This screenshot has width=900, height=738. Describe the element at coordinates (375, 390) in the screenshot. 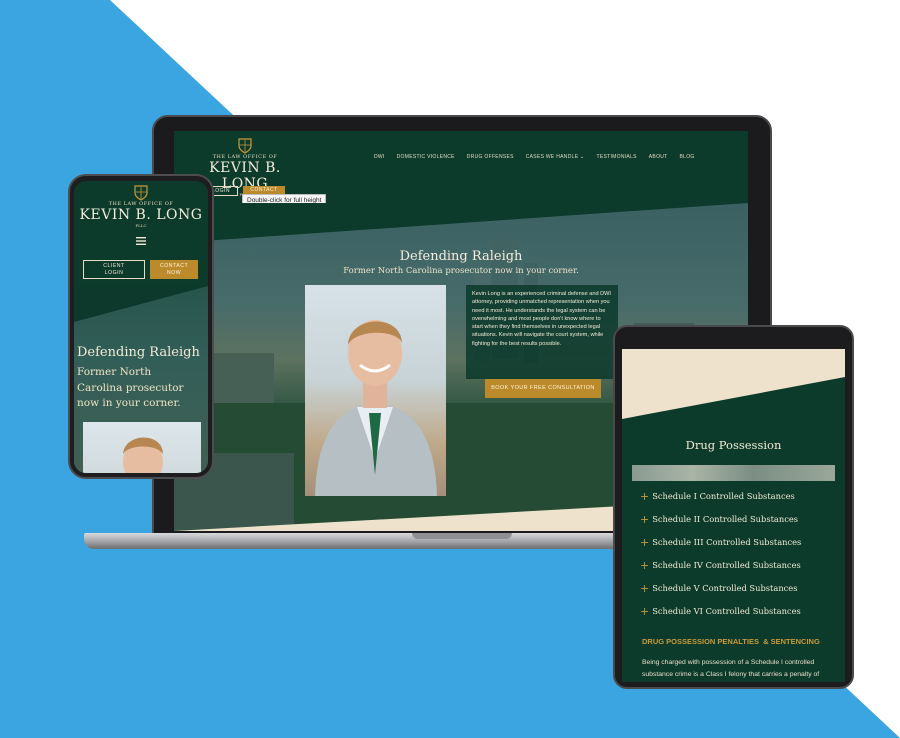

I see `attorney-portrait` at that location.